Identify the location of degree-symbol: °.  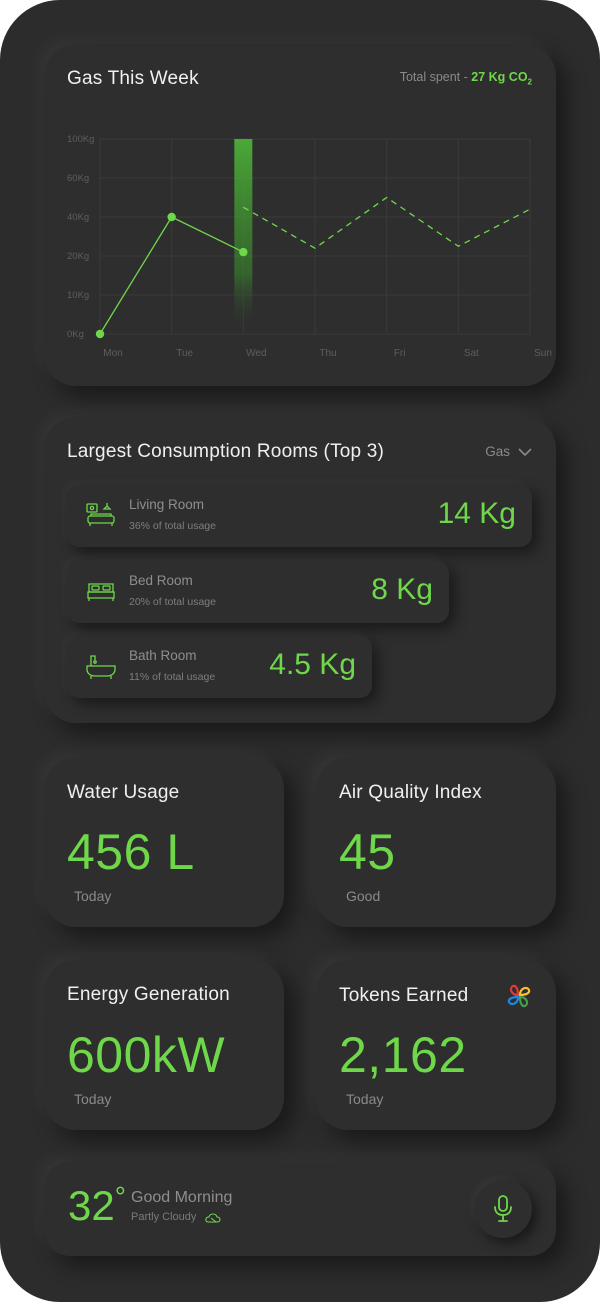
(120, 1196).